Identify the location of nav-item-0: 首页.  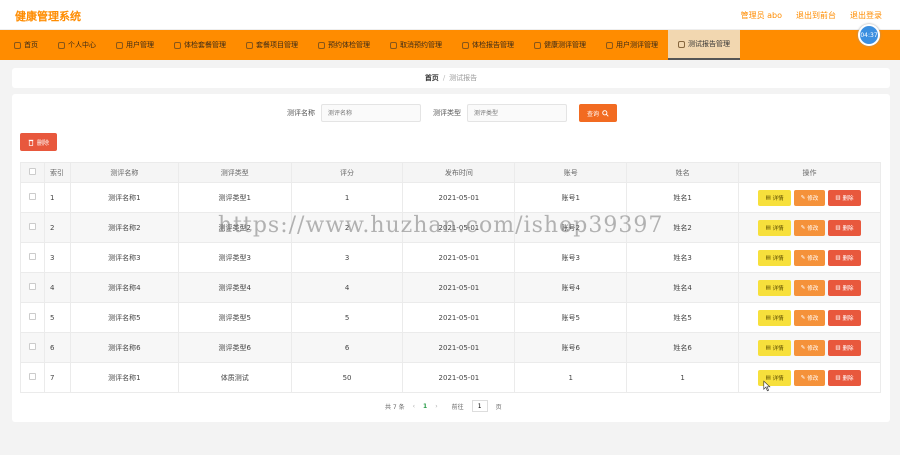
(26, 45).